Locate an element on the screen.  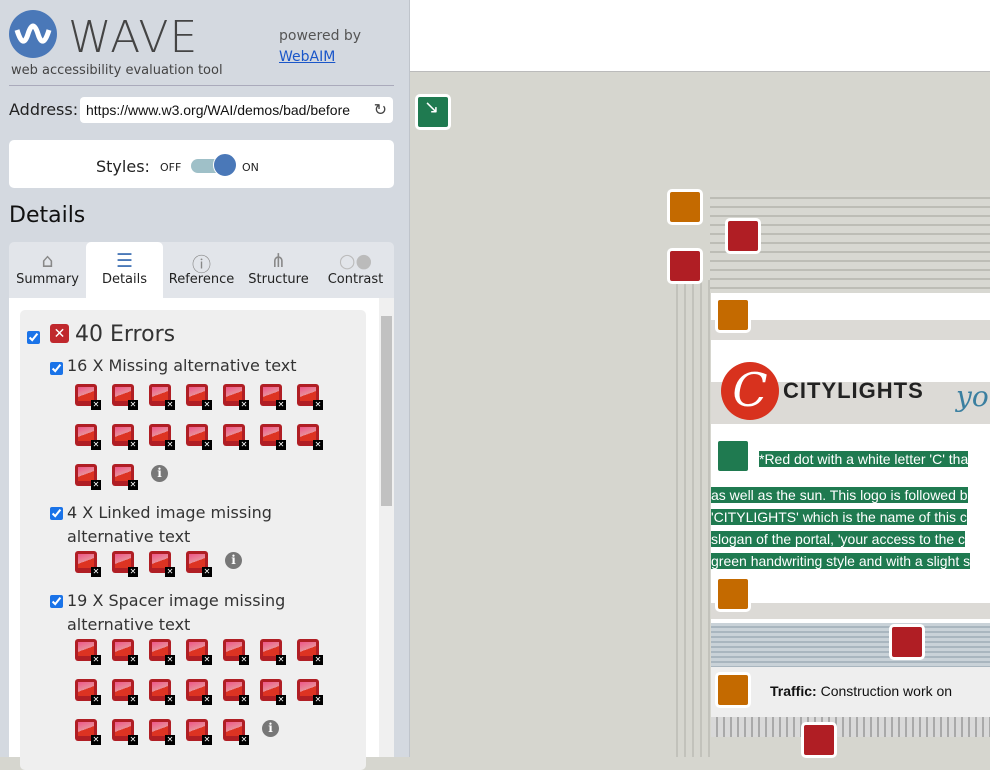
group-label: 16 X Missing alternative text is located at coordinates (182, 365).